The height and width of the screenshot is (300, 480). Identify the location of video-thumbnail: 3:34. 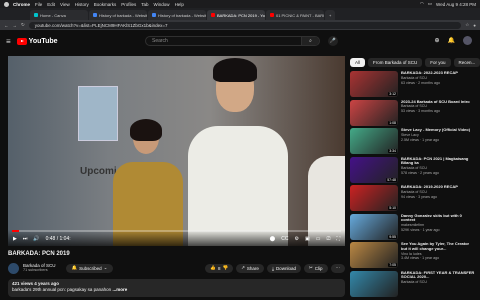
(374, 141).